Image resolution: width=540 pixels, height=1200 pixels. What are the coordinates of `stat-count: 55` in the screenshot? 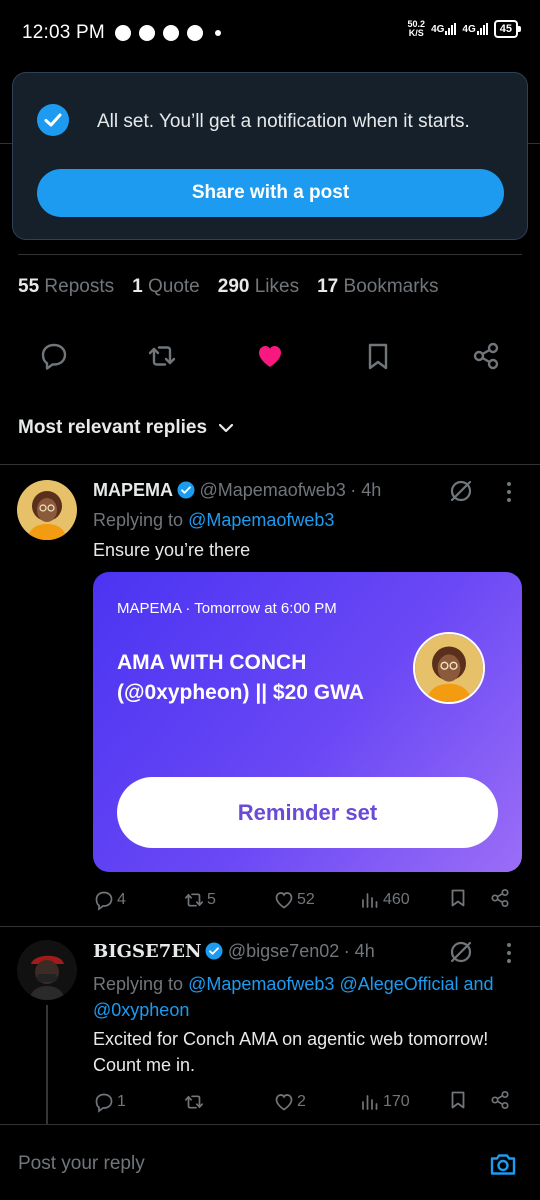 It's located at (29, 286).